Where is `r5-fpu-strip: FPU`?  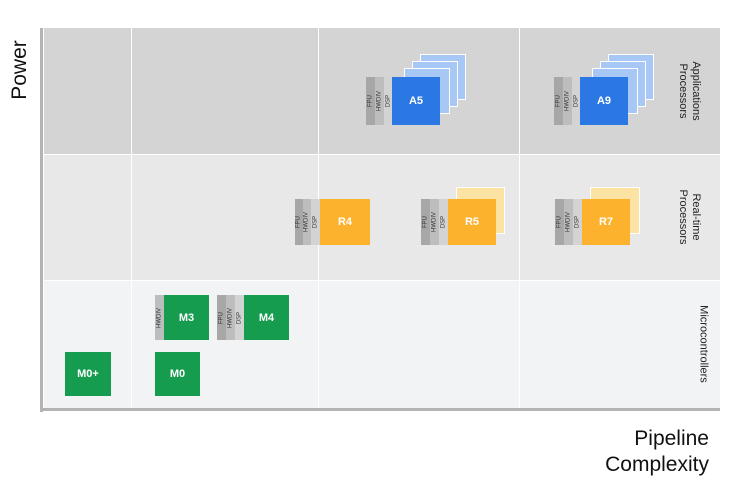 r5-fpu-strip: FPU is located at coordinates (425, 222).